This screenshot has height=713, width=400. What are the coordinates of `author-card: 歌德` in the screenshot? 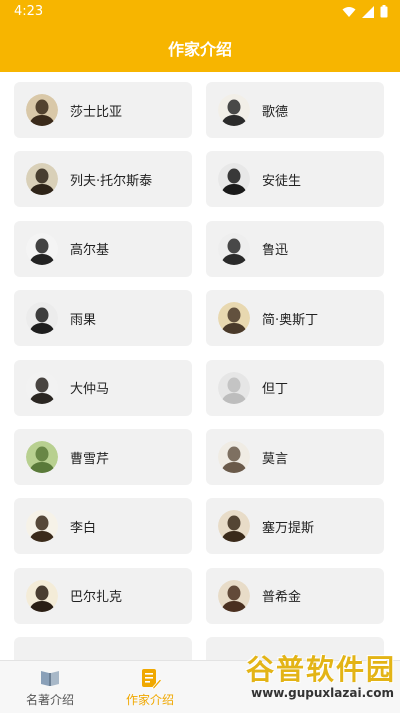 It's located at (295, 110).